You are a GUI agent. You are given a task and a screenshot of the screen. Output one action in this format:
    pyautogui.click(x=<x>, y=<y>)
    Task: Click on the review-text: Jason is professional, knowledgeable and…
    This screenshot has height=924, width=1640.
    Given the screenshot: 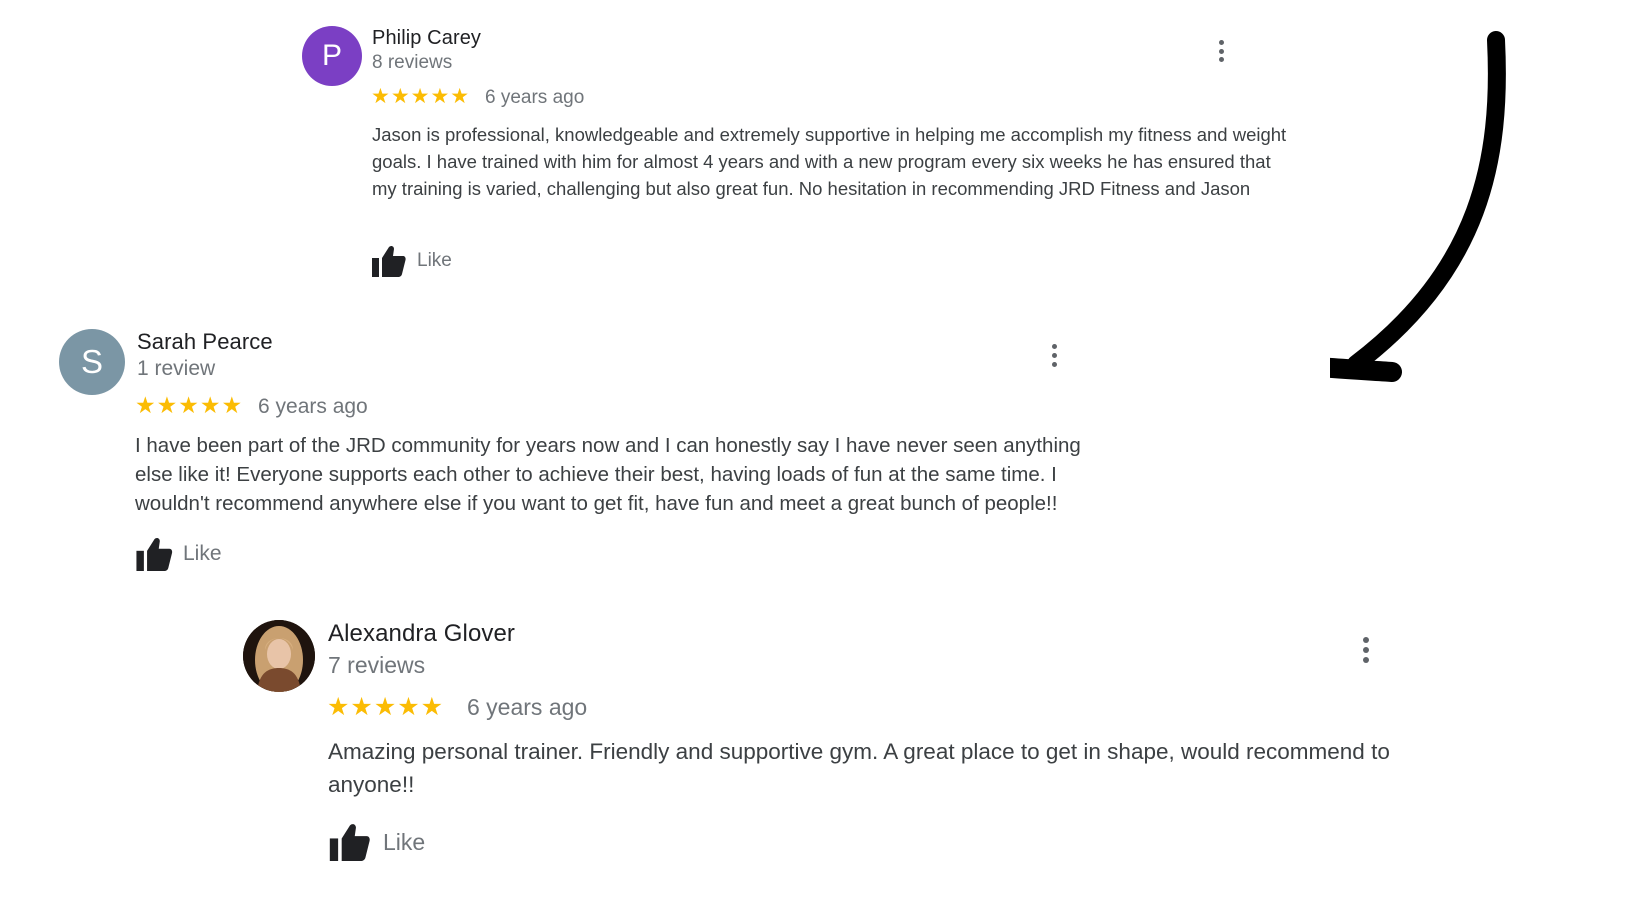 What is the action you would take?
    pyautogui.click(x=829, y=161)
    